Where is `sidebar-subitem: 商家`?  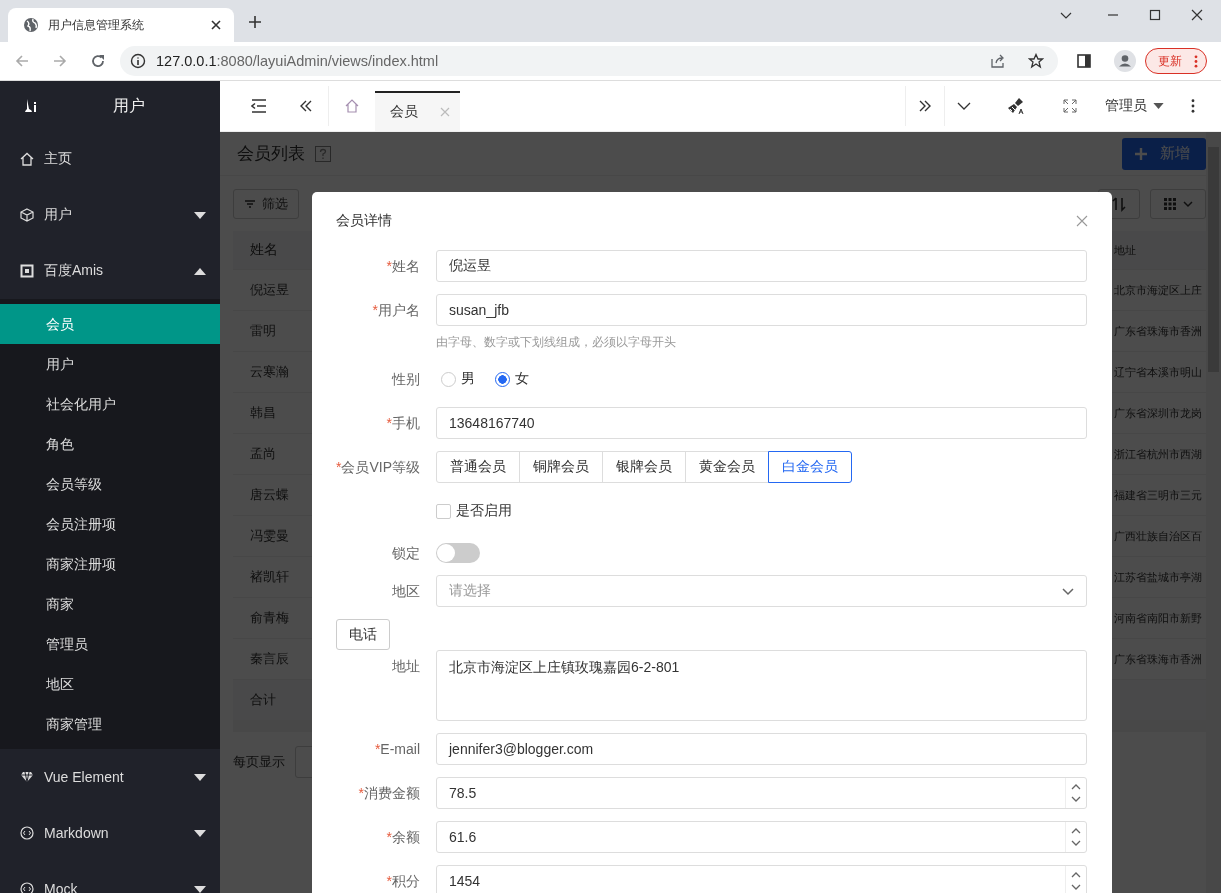 sidebar-subitem: 商家 is located at coordinates (110, 604).